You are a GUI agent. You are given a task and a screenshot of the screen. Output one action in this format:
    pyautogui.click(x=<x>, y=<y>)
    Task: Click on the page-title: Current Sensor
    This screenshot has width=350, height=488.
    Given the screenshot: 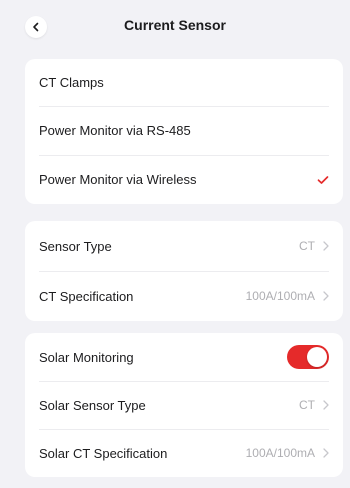 What is the action you would take?
    pyautogui.click(x=175, y=25)
    